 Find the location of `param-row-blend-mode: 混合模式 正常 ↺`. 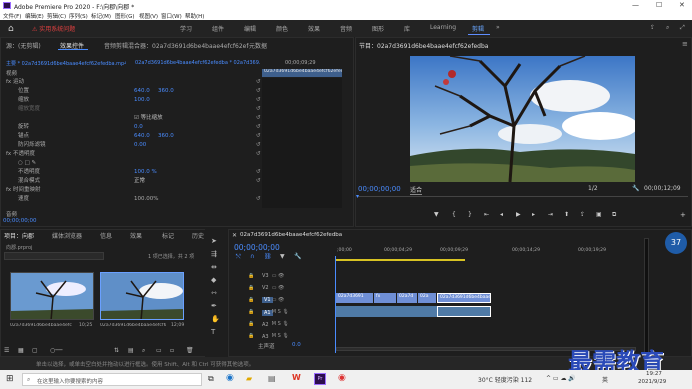

param-row-blend-mode: 混合模式 正常 ↺ is located at coordinates (133, 181).